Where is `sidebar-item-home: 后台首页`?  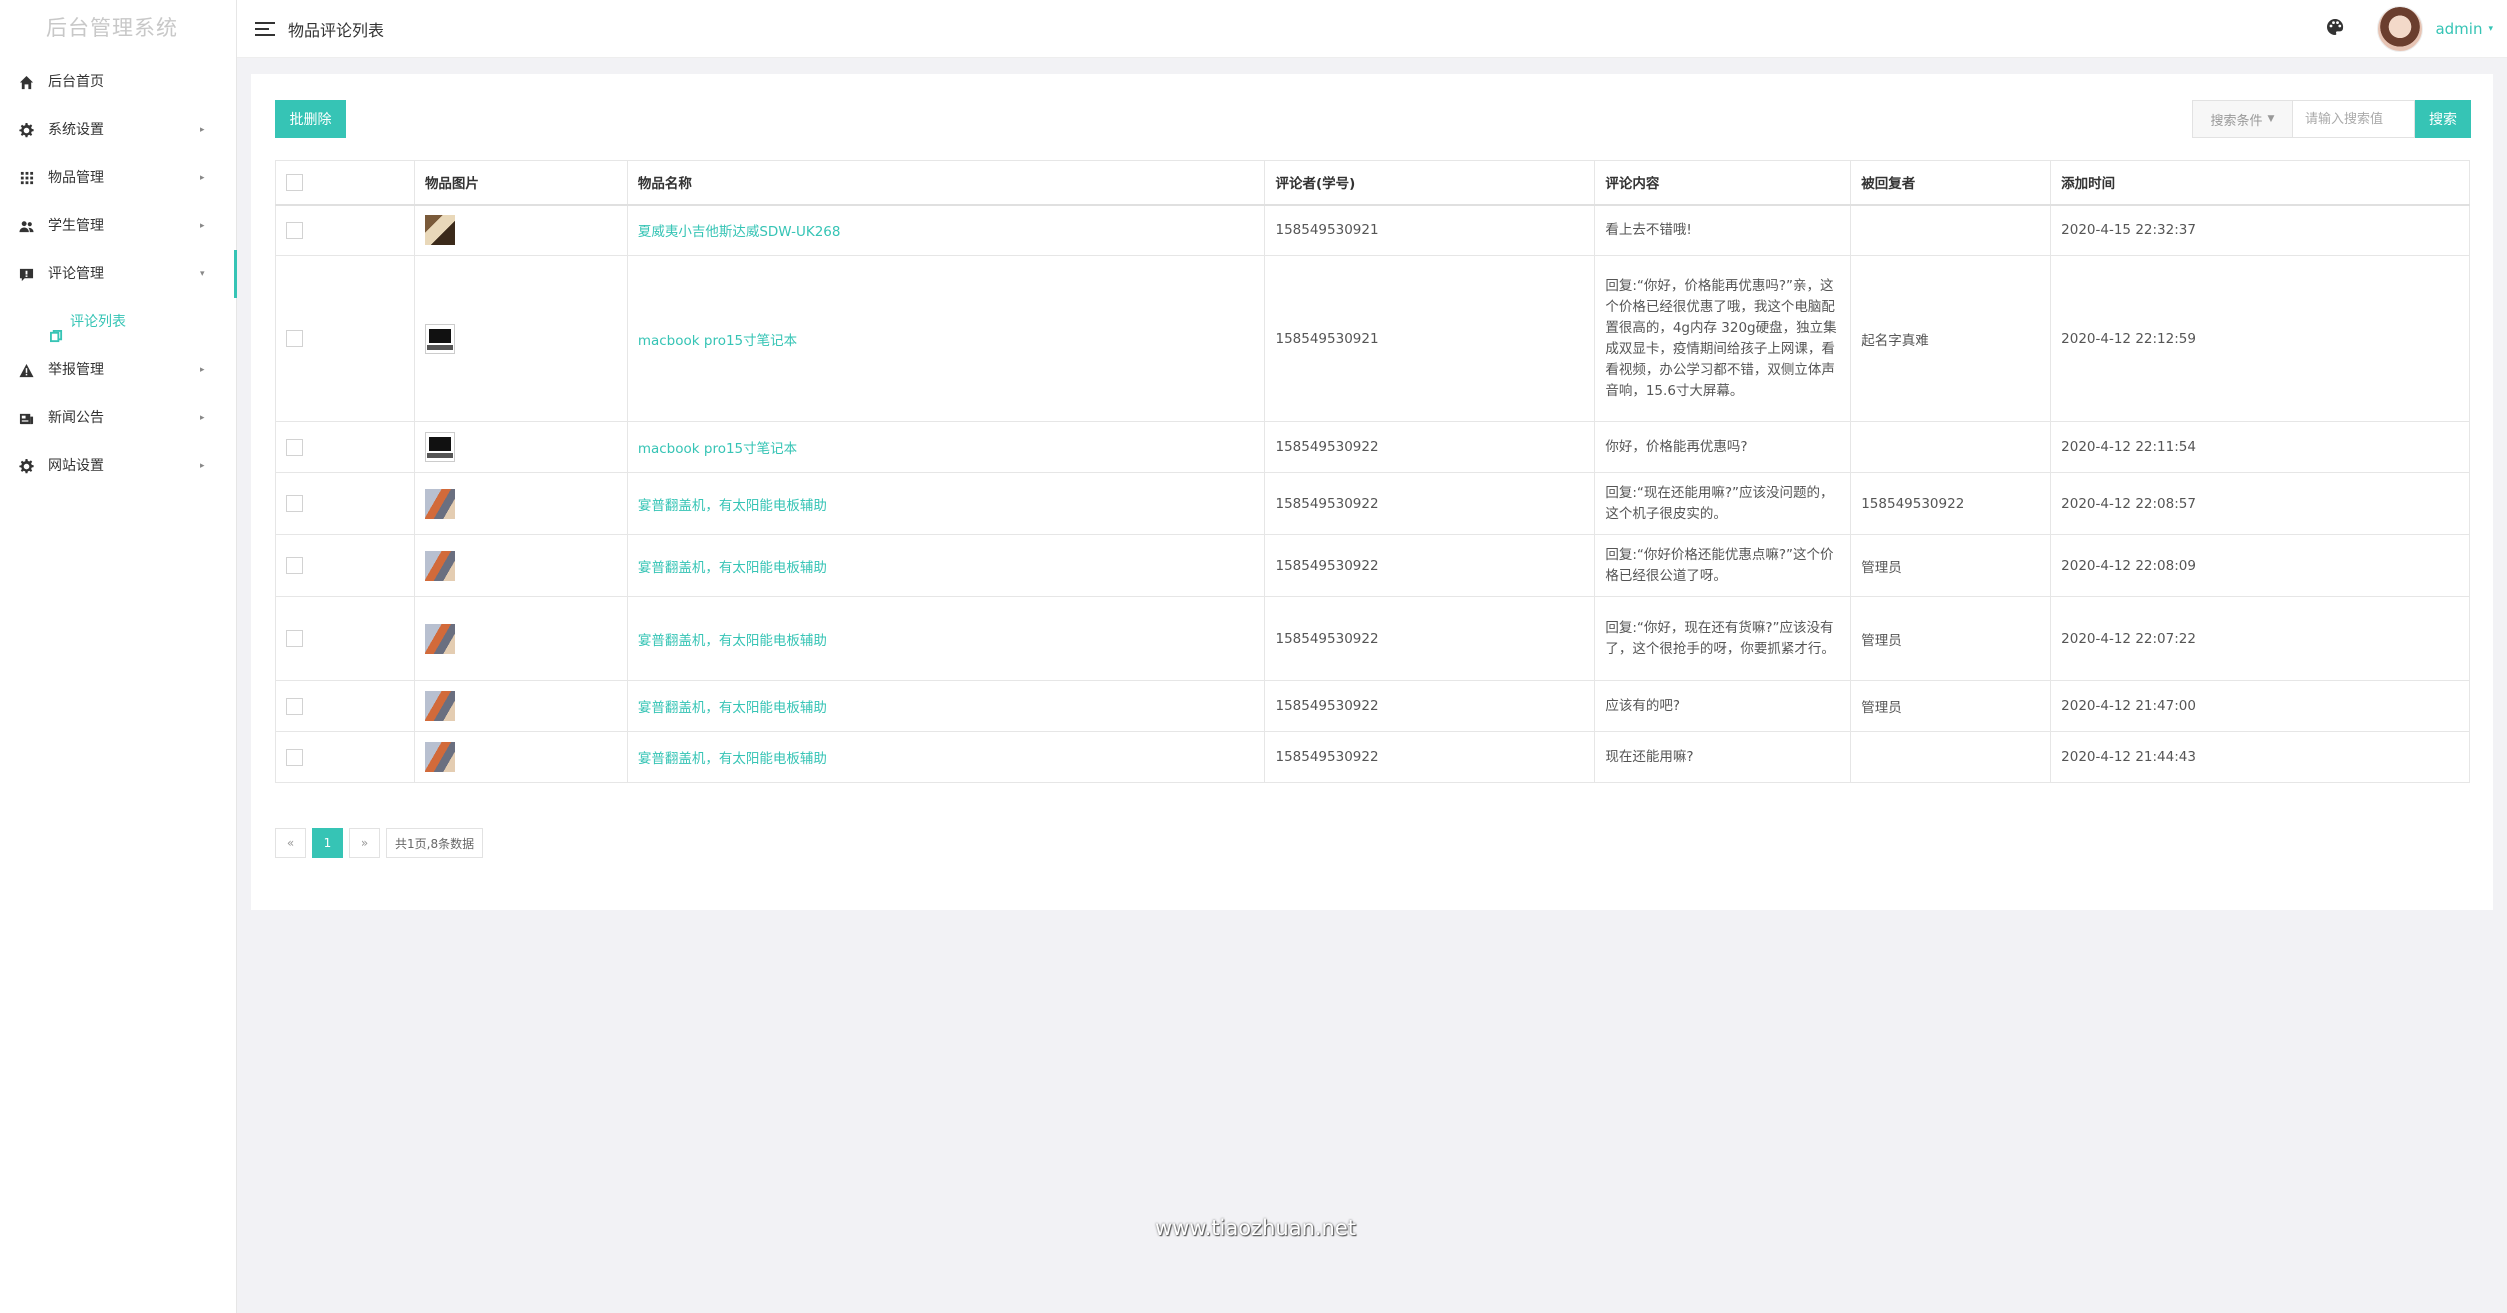
sidebar-item-home: 后台首页 is located at coordinates (118, 82).